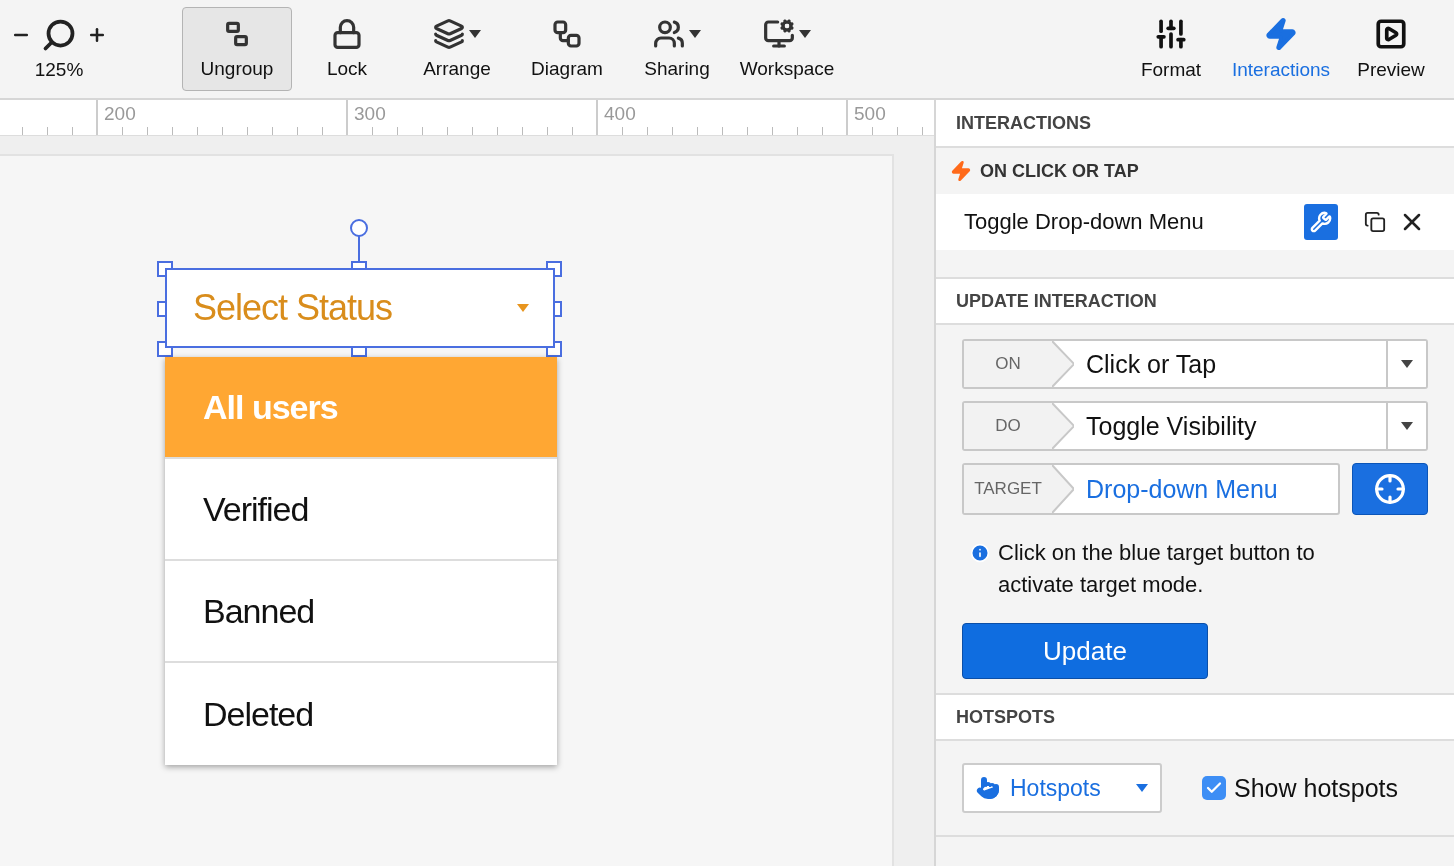 Image resolution: width=1454 pixels, height=866 pixels. Describe the element at coordinates (1059, 171) in the screenshot. I see `trigger-title: ON CLICK OR TAP` at that location.